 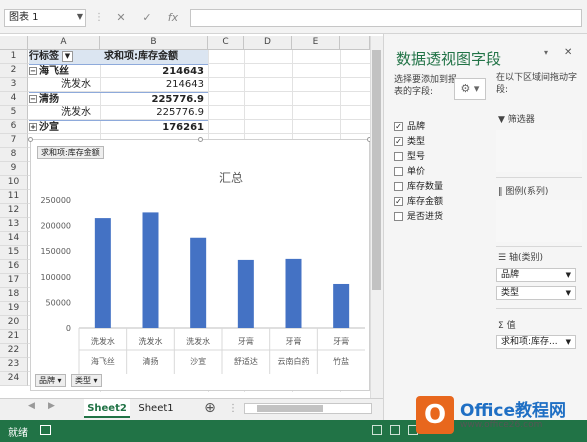 I want to click on column-header-b: B, so click(x=154, y=43).